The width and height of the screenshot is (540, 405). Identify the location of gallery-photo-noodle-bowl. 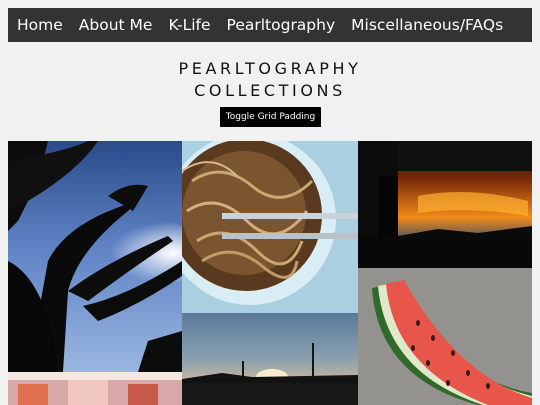
(270, 227).